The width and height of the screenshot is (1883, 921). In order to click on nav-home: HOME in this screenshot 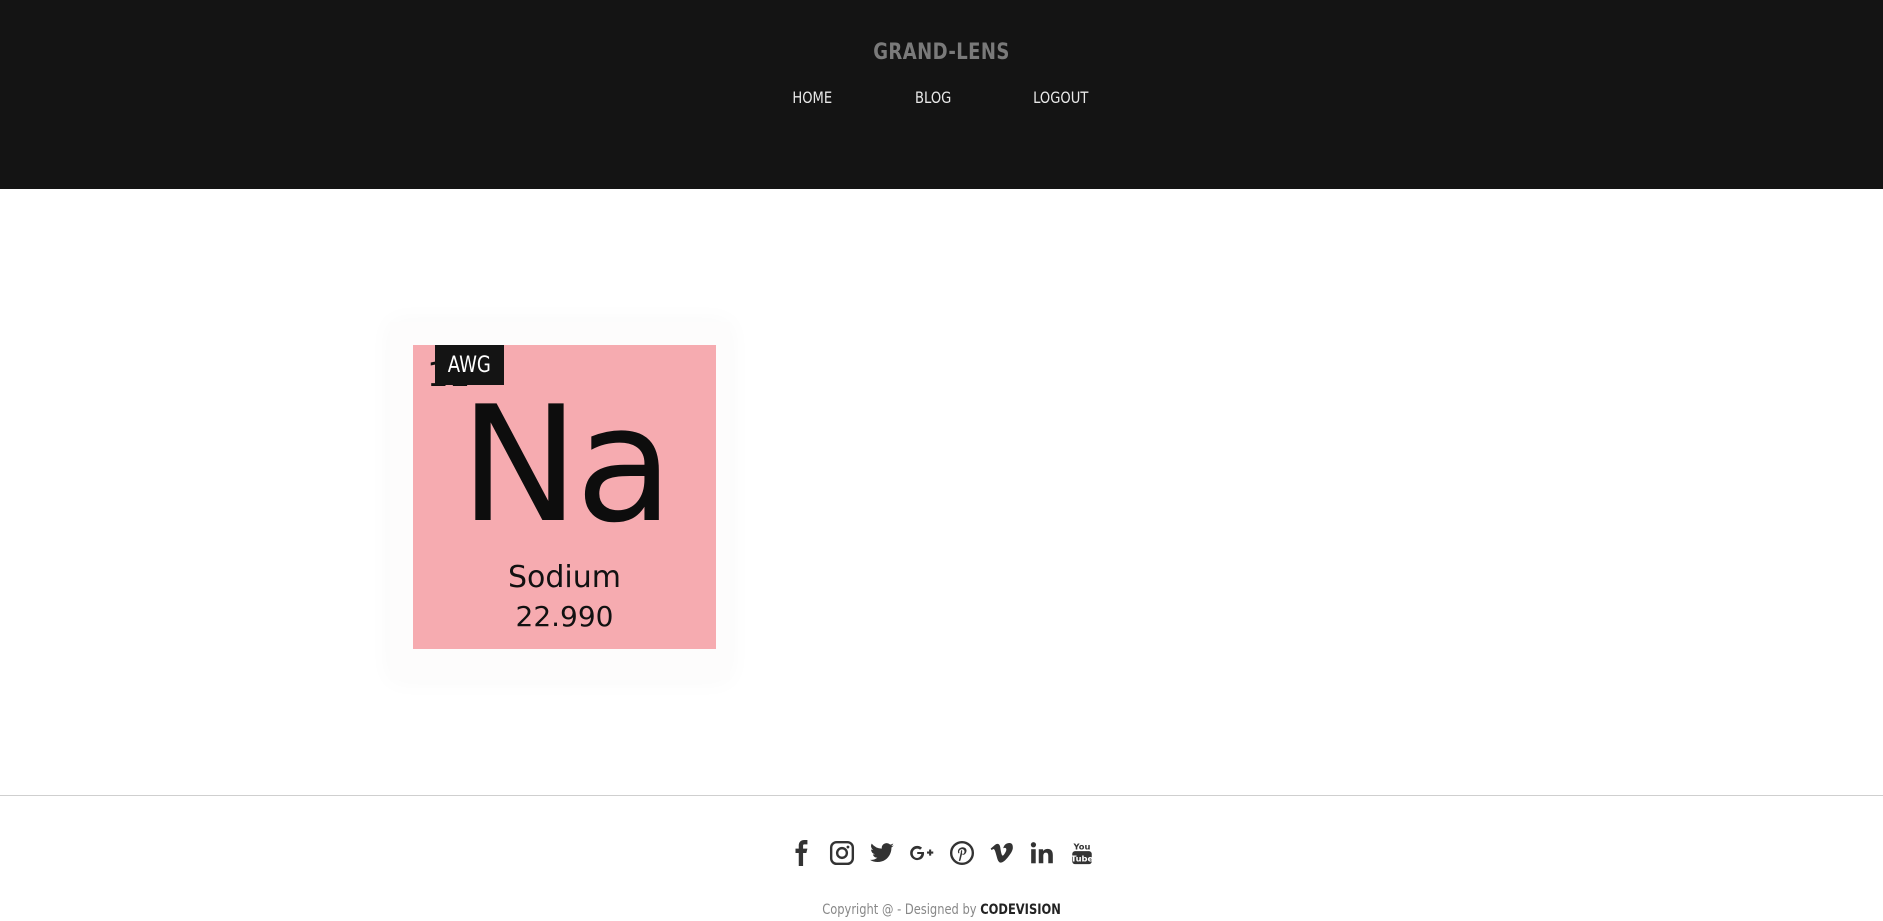, I will do `click(812, 97)`.